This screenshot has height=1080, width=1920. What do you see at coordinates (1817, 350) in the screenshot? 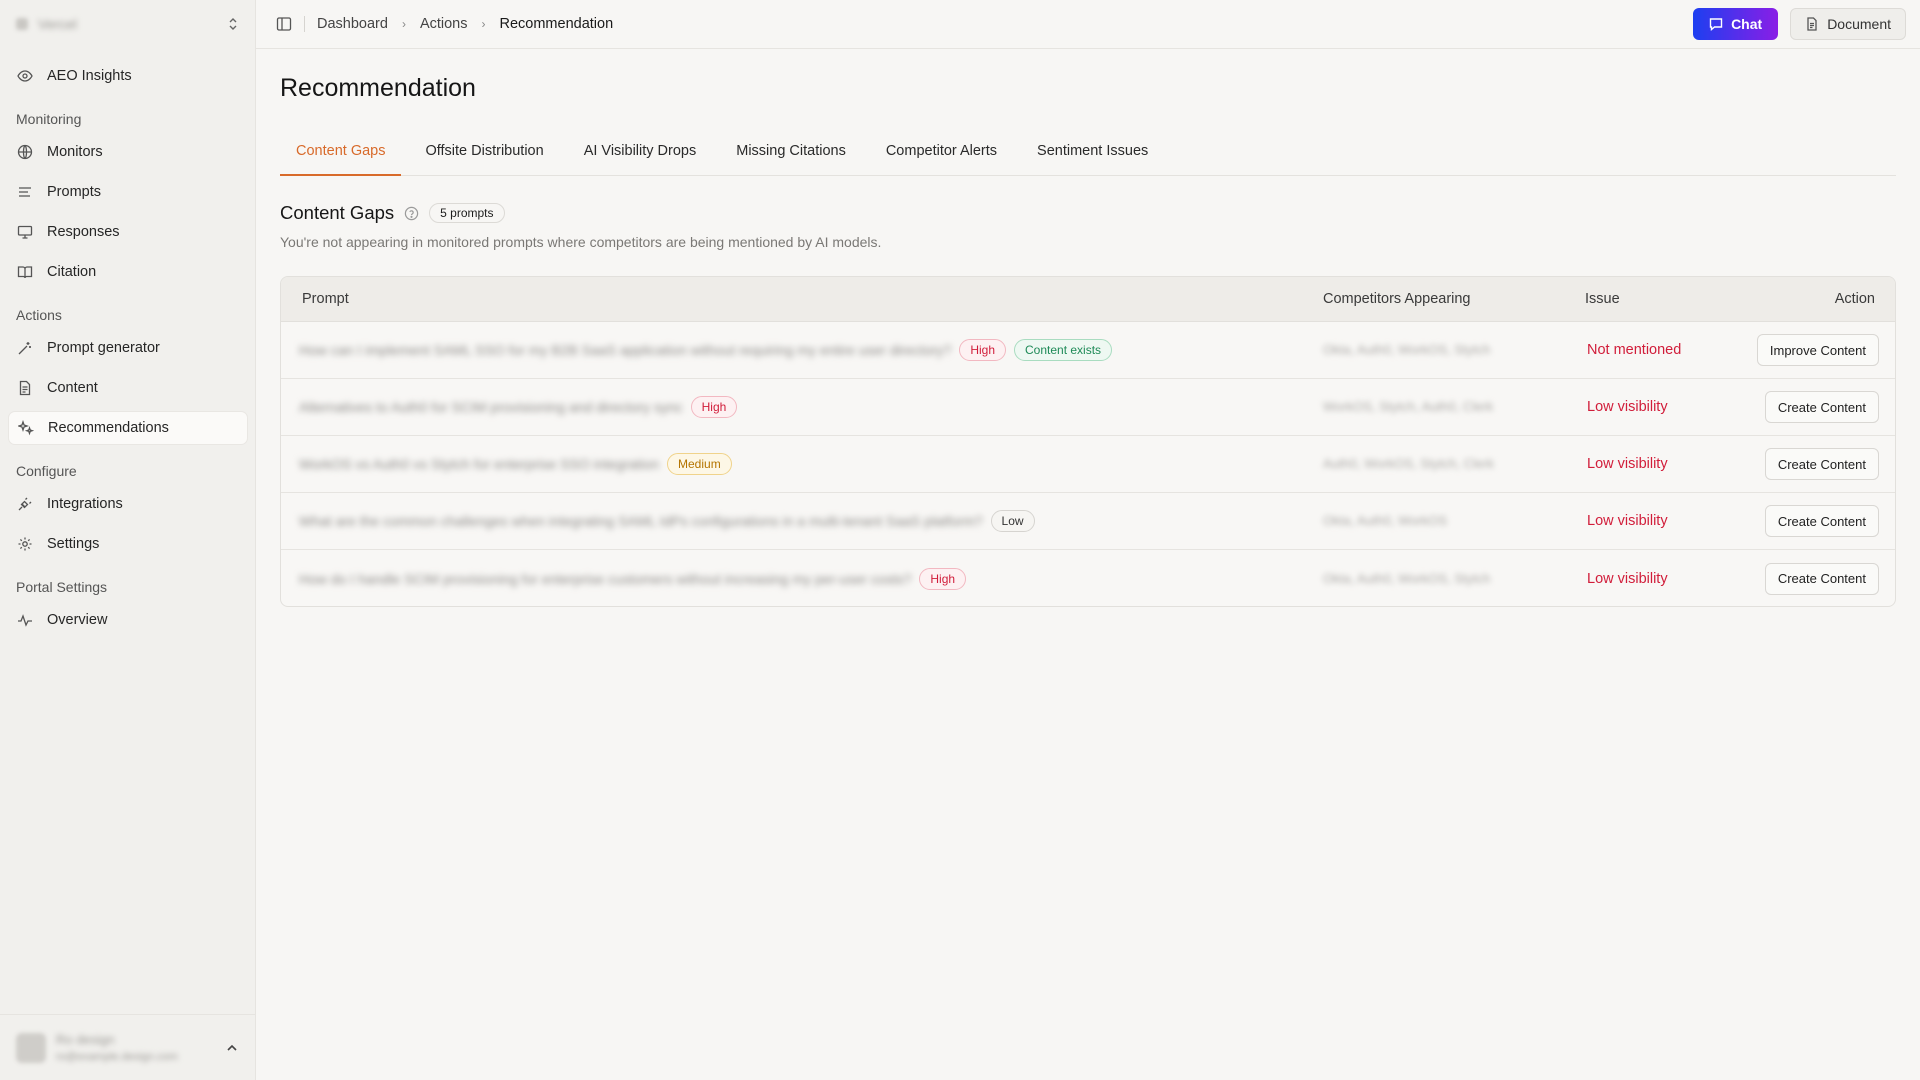
I see `improve-content-button: Improve Content` at bounding box center [1817, 350].